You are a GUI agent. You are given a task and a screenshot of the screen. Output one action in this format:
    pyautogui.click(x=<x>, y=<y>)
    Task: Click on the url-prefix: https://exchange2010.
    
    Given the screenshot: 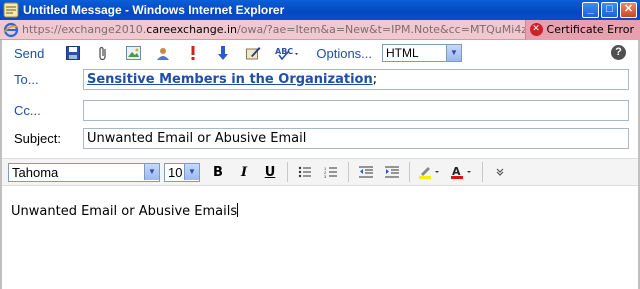 What is the action you would take?
    pyautogui.click(x=84, y=29)
    